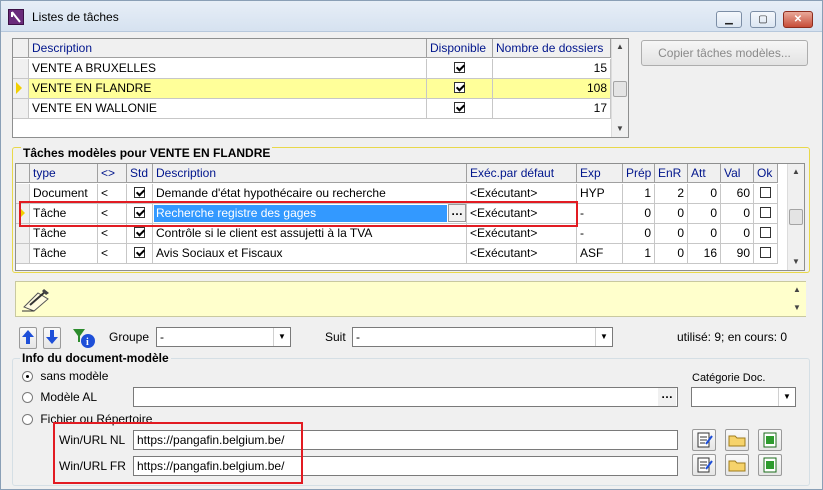  I want to click on column-header-exp: Exp, so click(600, 173).